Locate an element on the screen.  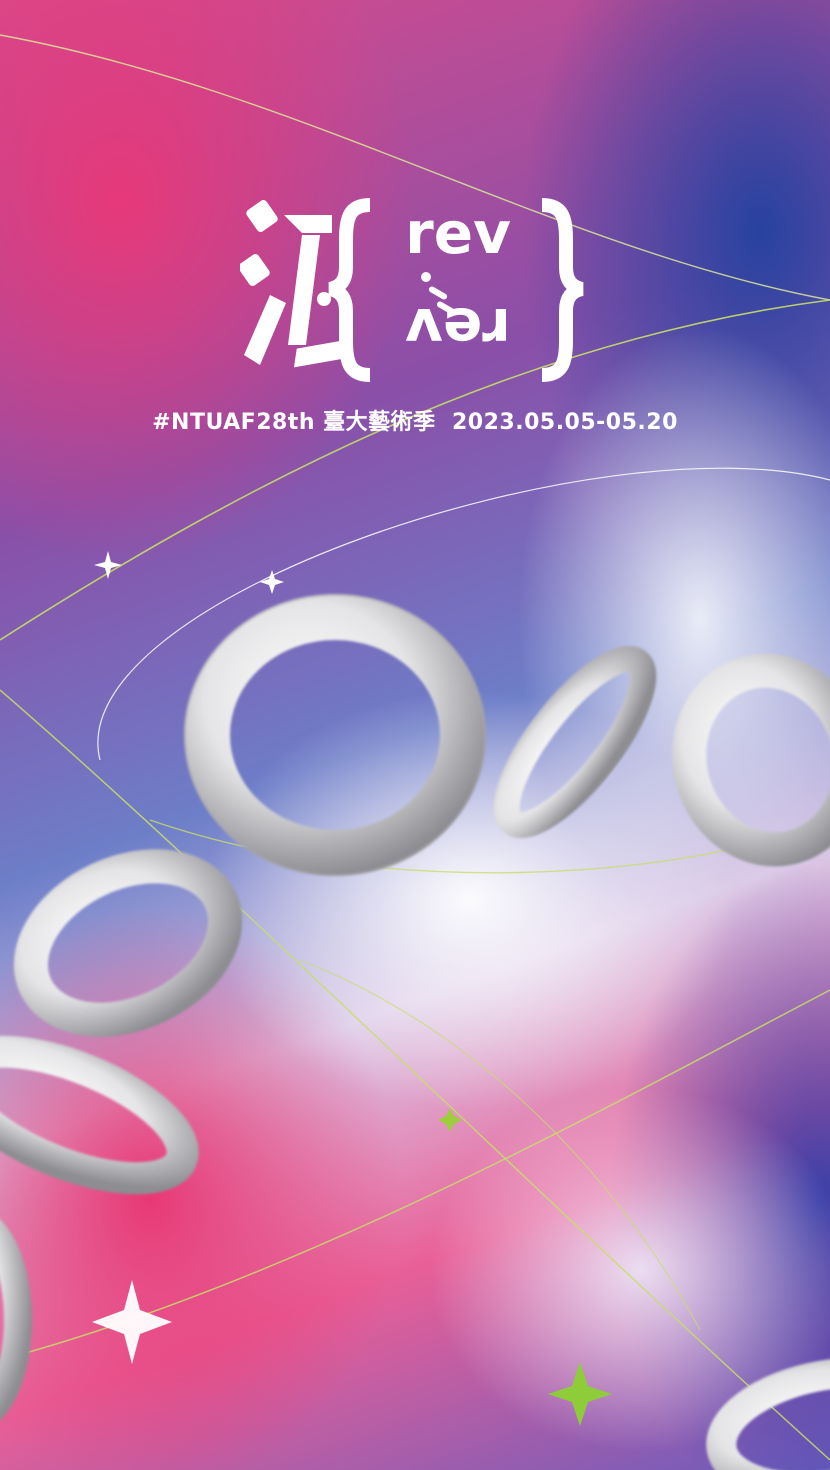
logo-word-top: rev is located at coordinates (458, 233).